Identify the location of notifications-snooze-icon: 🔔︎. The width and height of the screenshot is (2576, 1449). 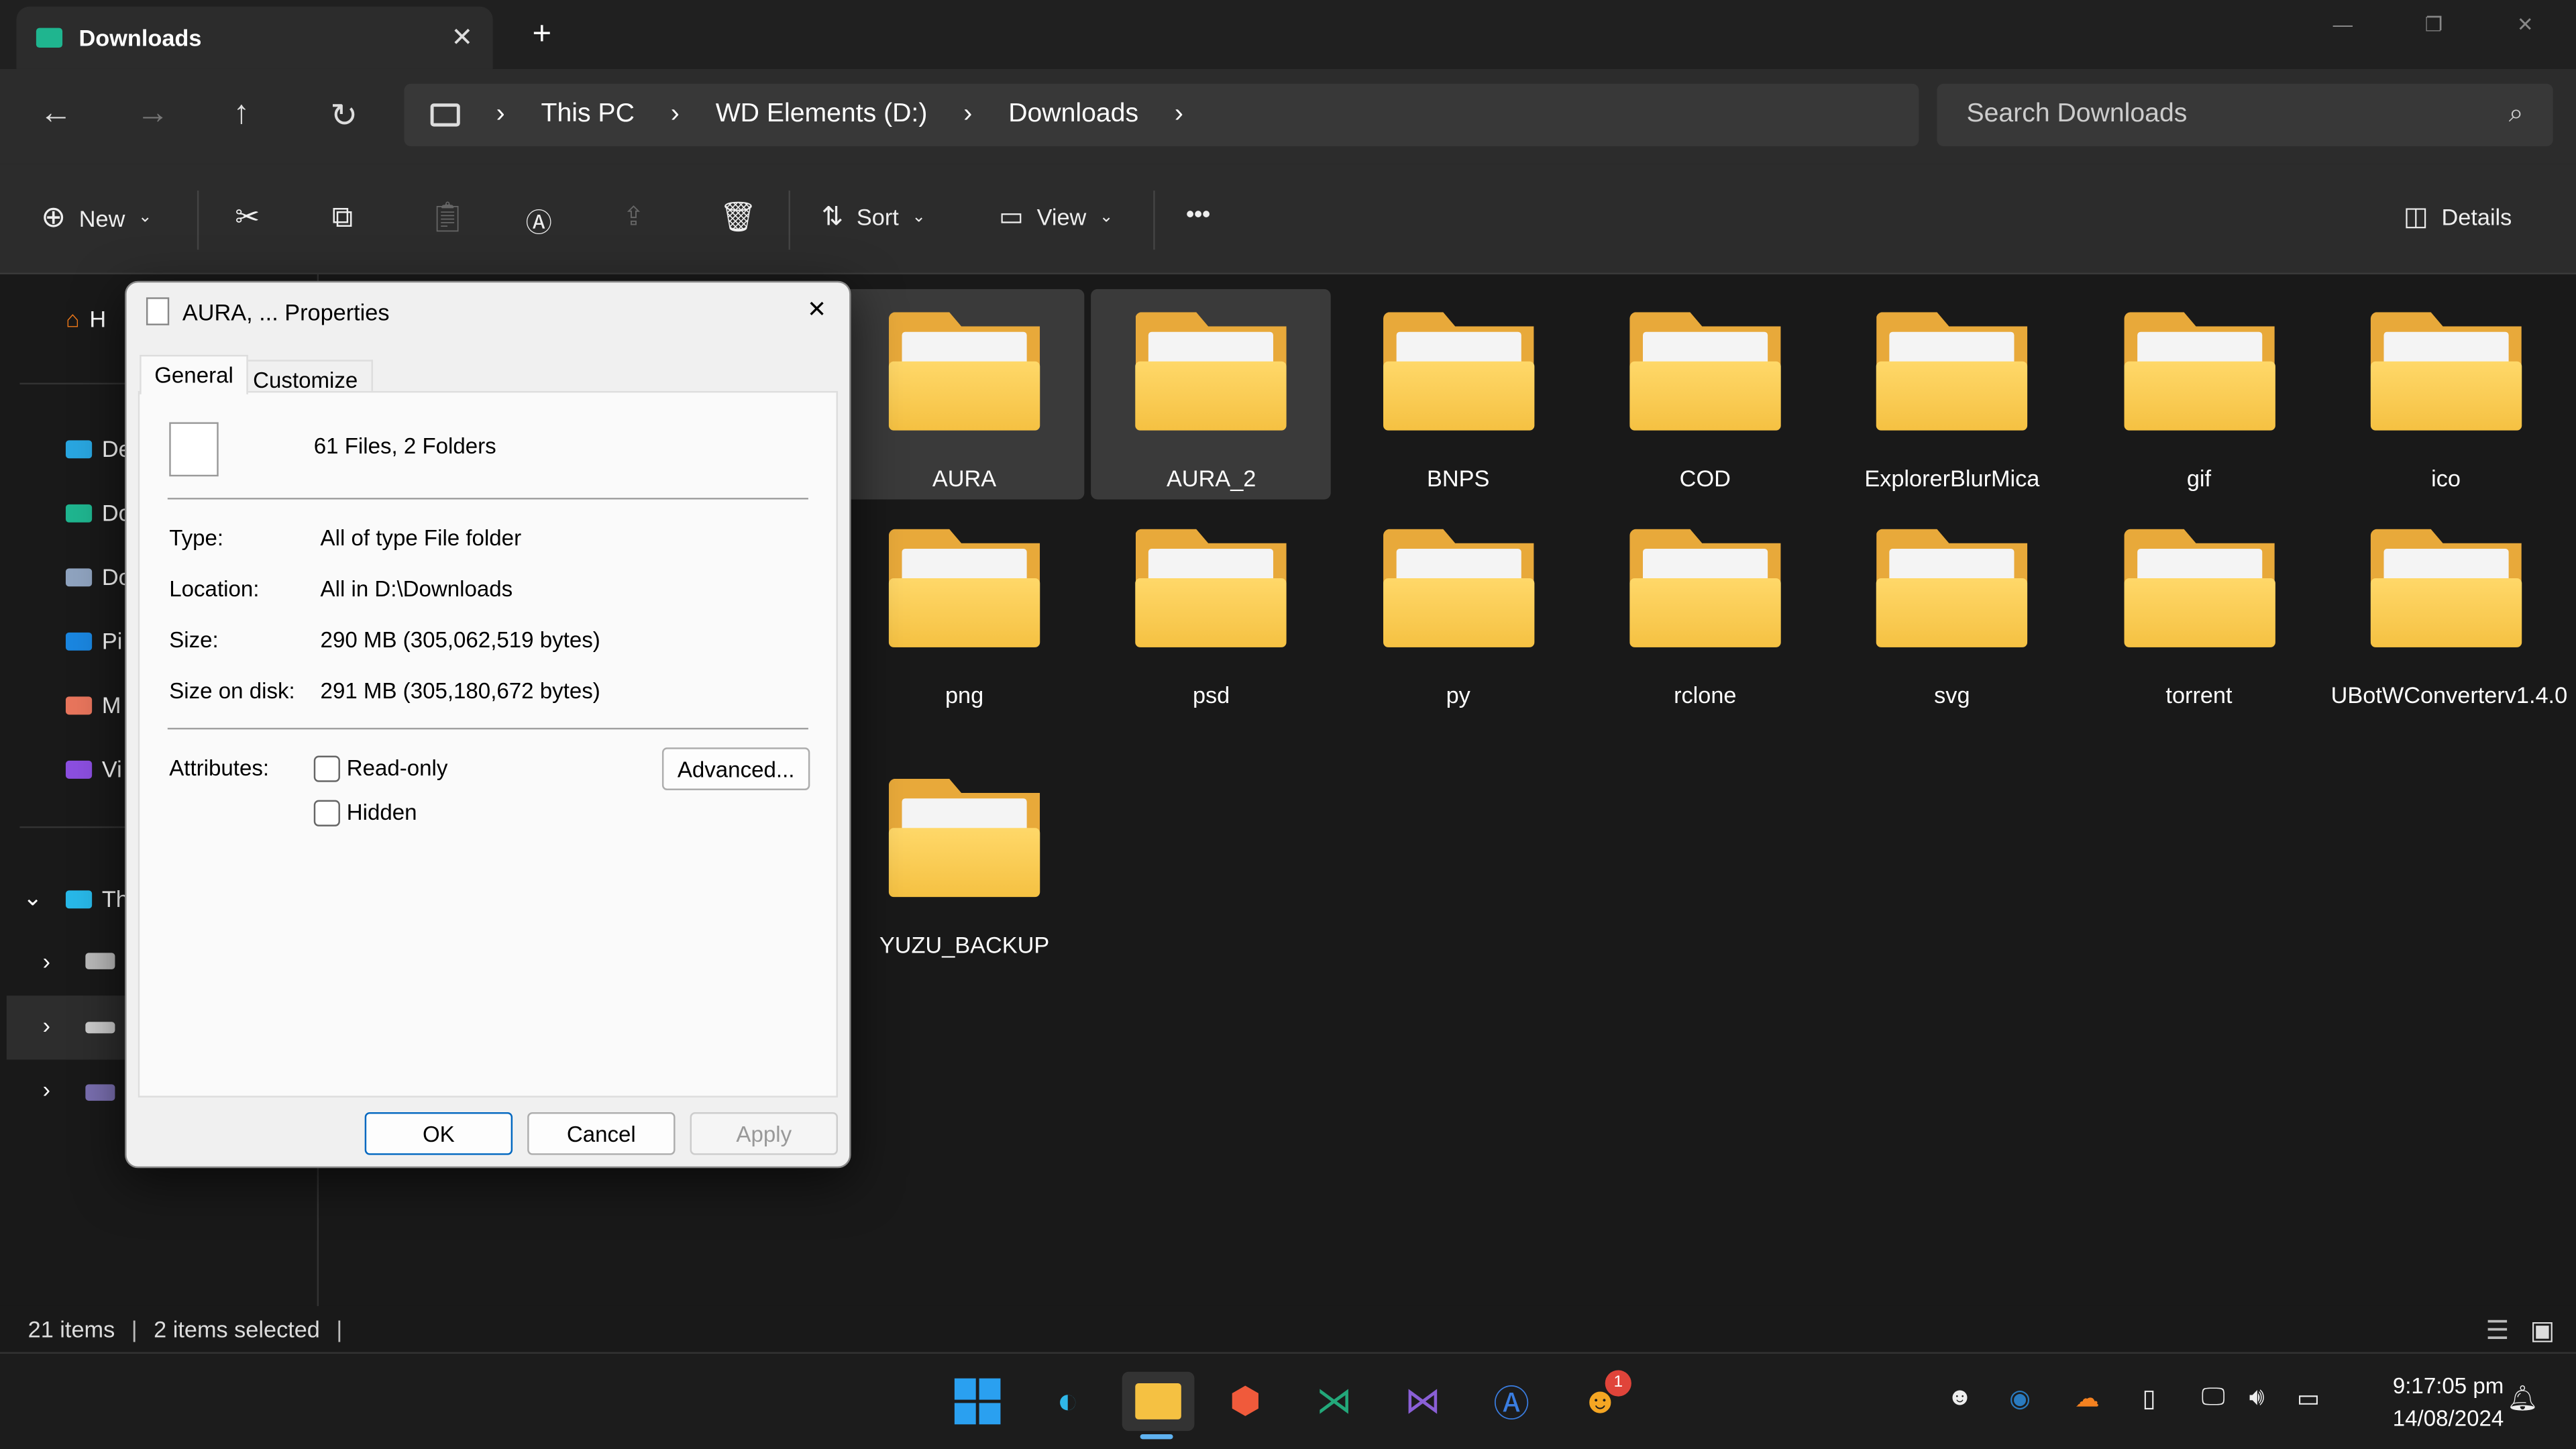
(2522, 1398).